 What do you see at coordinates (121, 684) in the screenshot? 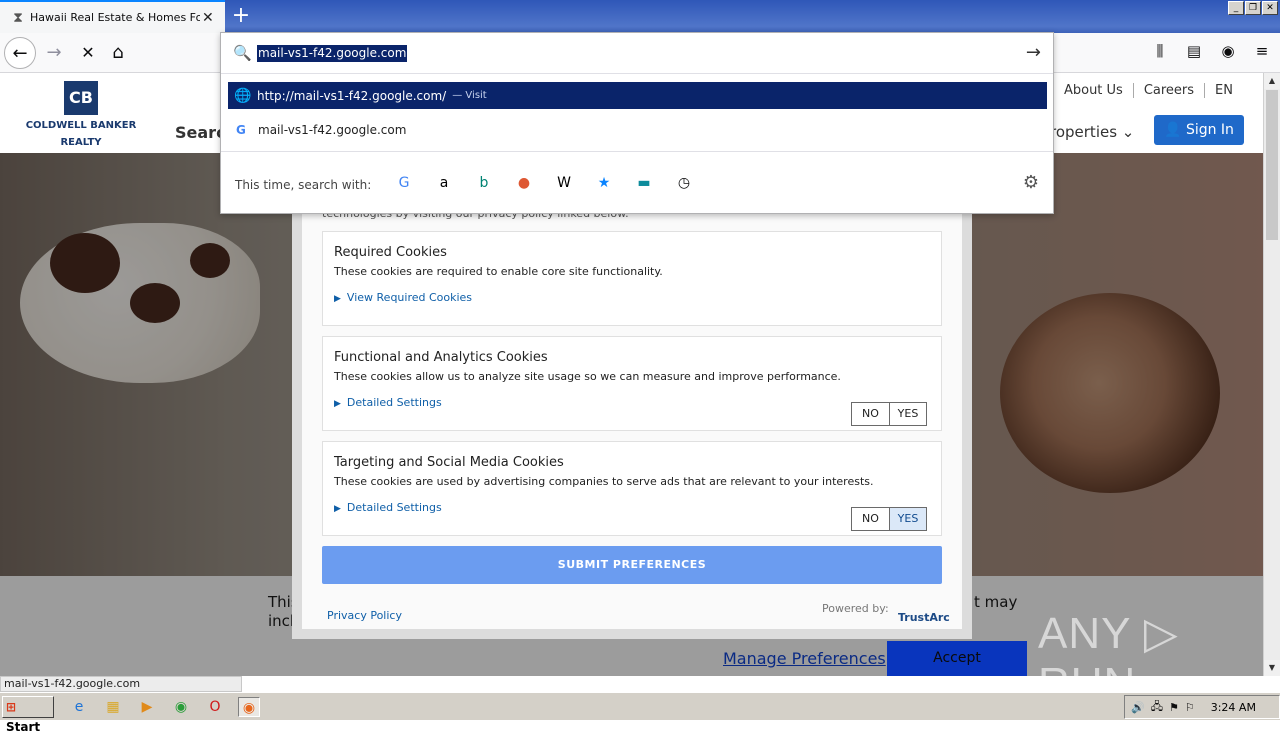
I see `status-bar: mail-vs1-f42.google.com` at bounding box center [121, 684].